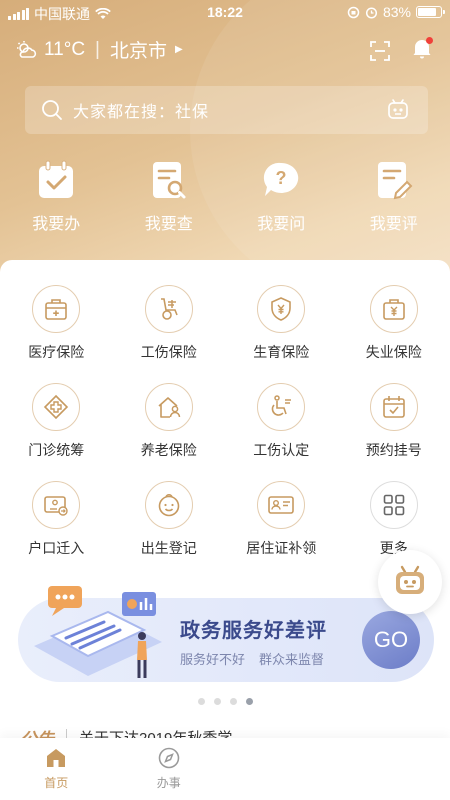 The height and width of the screenshot is (800, 450). I want to click on home-icon, so click(56, 758).